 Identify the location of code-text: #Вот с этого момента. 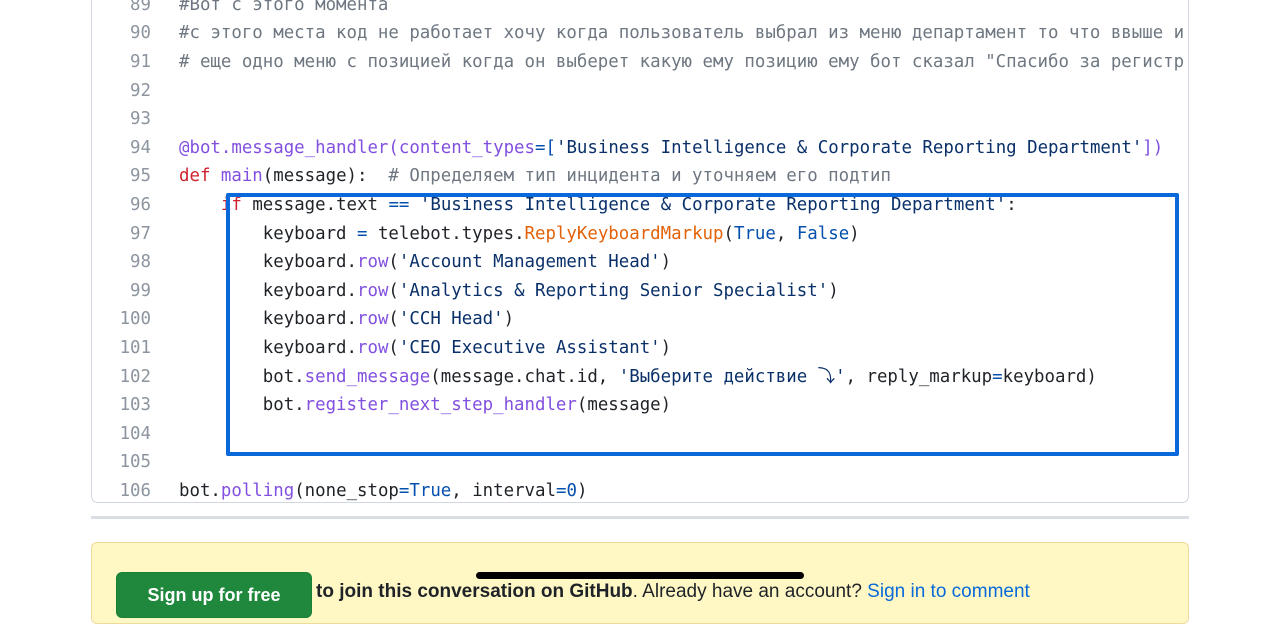
(283, 9).